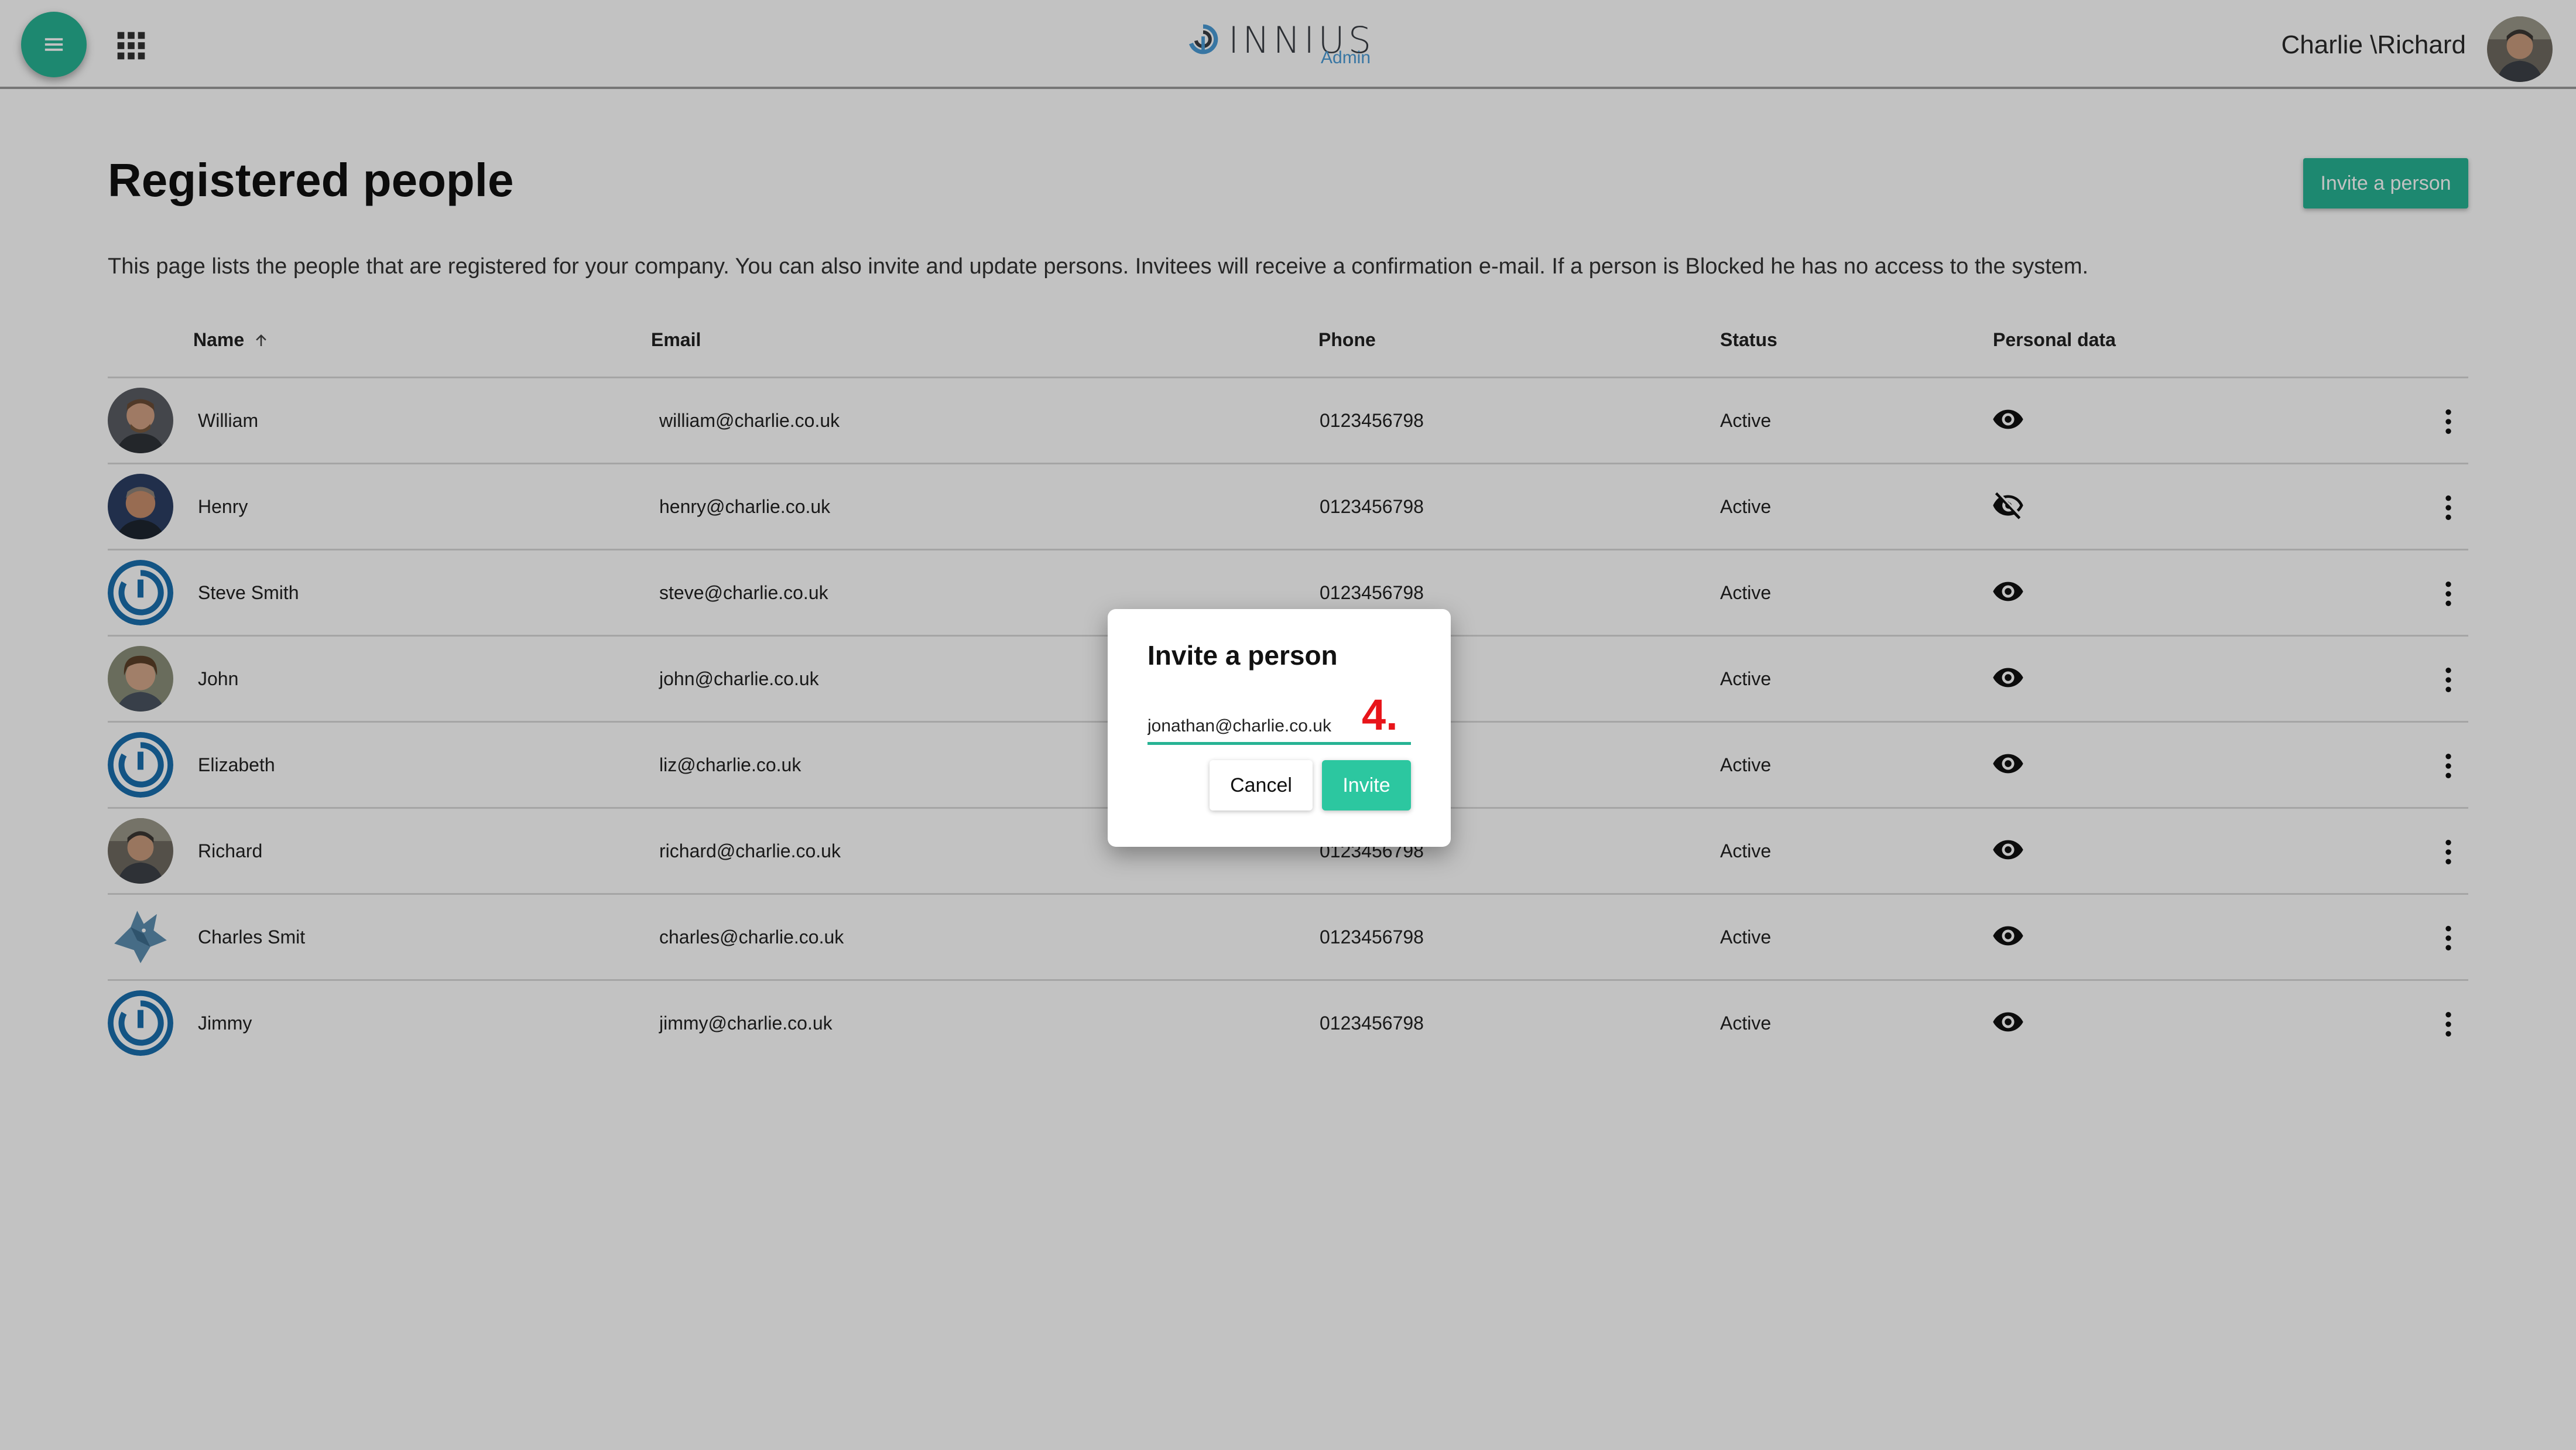 Image resolution: width=2576 pixels, height=1450 pixels. What do you see at coordinates (1242, 656) in the screenshot?
I see `dialog-title: Invite a person` at bounding box center [1242, 656].